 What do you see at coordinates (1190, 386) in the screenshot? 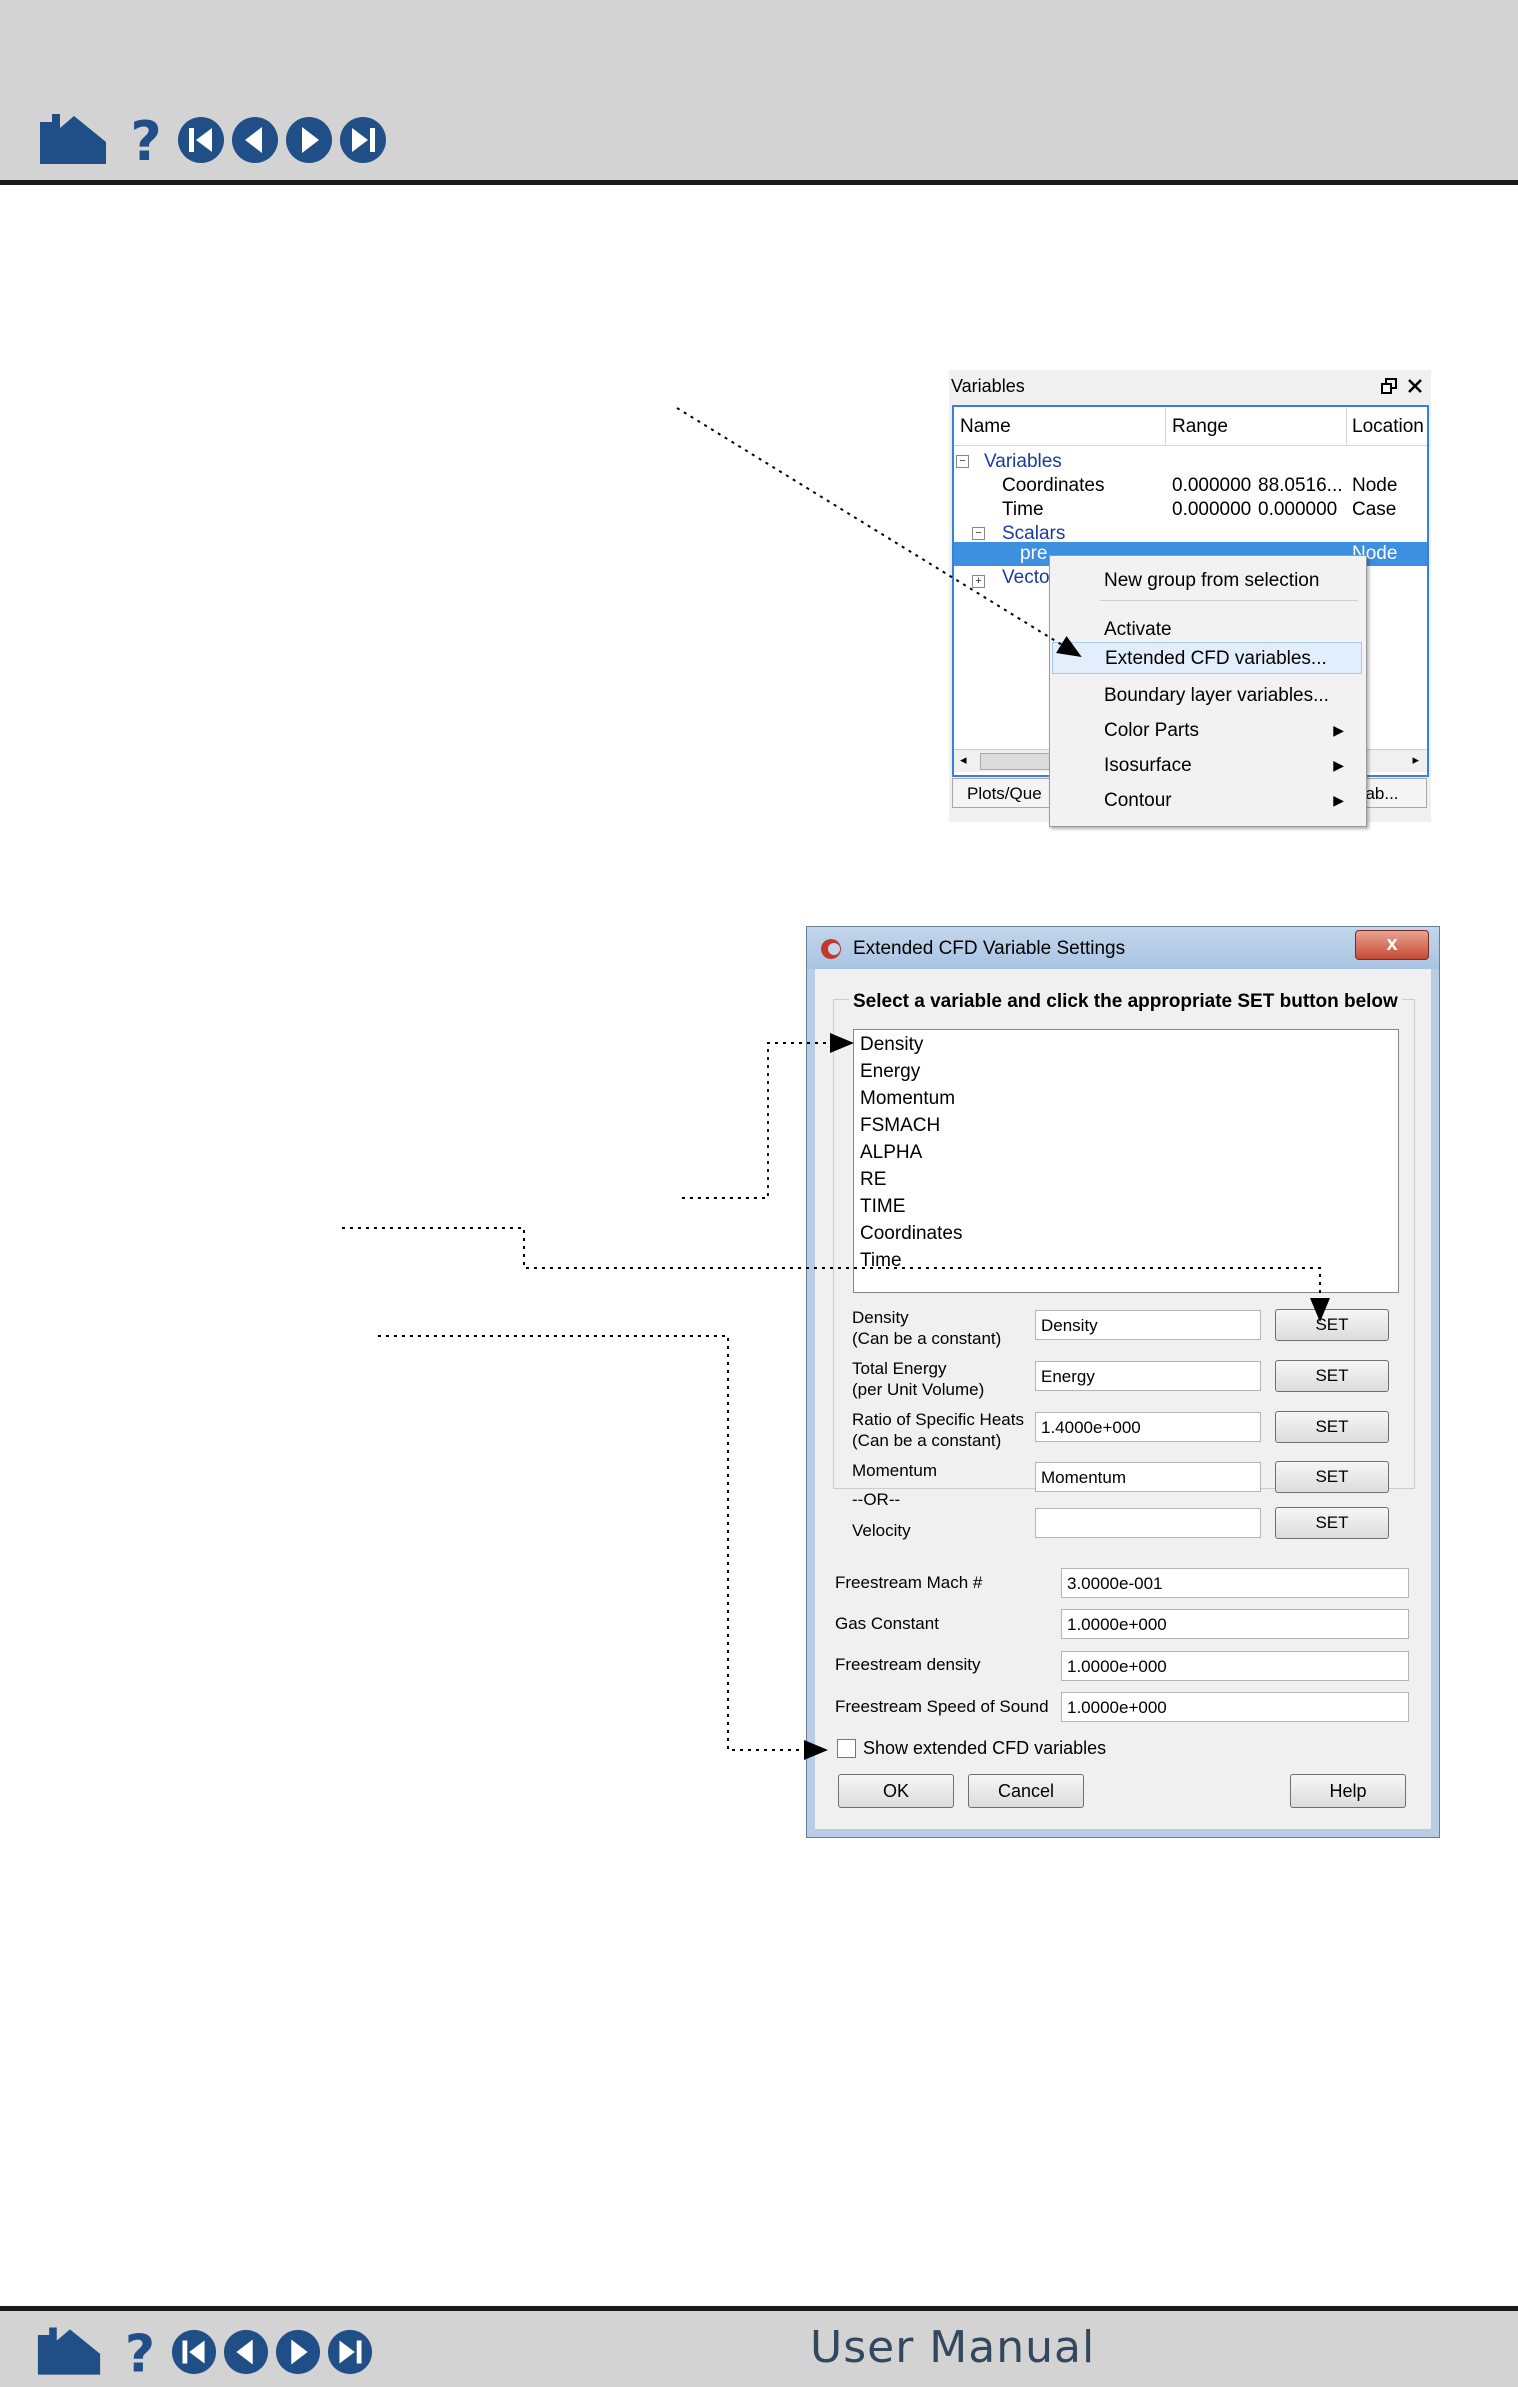
I see `variables-panel-titlebar: Variables` at bounding box center [1190, 386].